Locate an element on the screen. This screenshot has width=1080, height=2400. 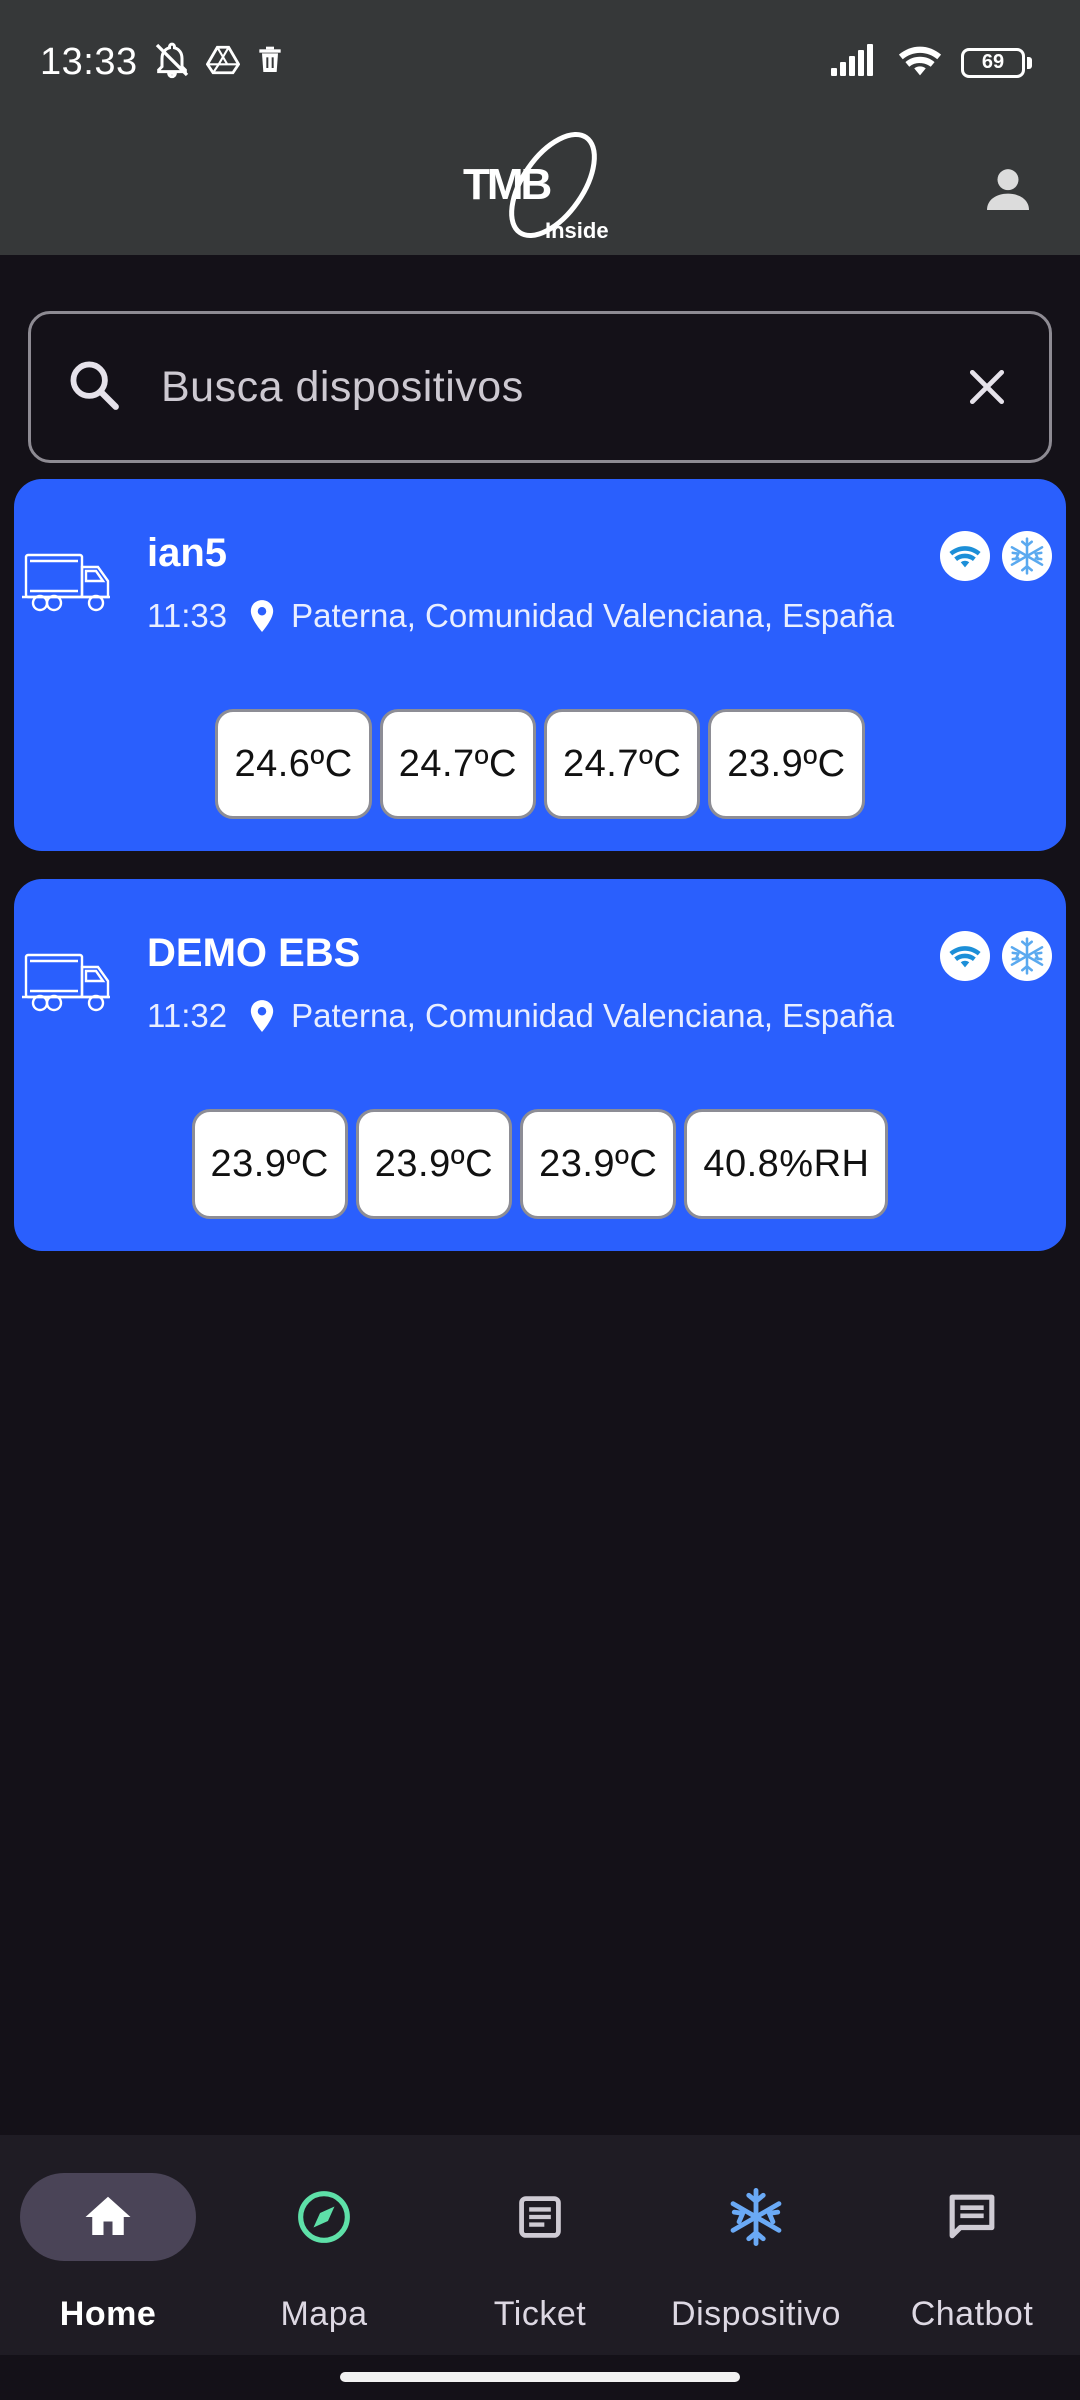
nav-chatbot: Chatbot is located at coordinates (972, 2245).